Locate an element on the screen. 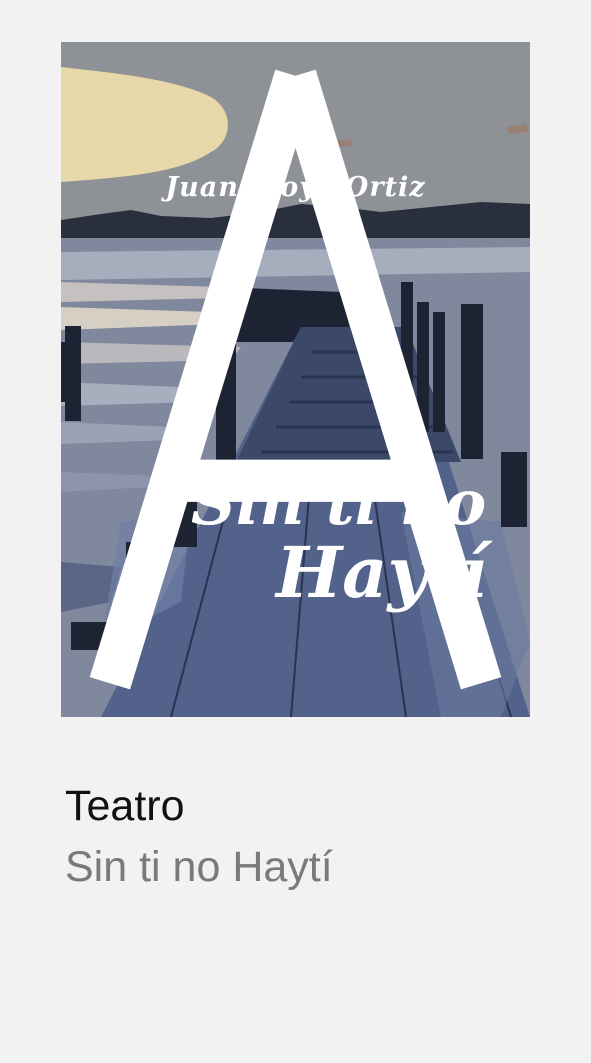 The width and height of the screenshot is (591, 1063). book-category: Teatro is located at coordinates (125, 806).